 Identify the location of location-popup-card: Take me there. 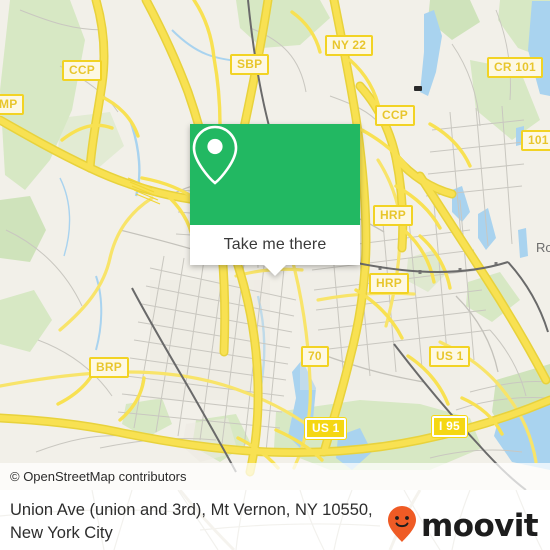
(275, 200).